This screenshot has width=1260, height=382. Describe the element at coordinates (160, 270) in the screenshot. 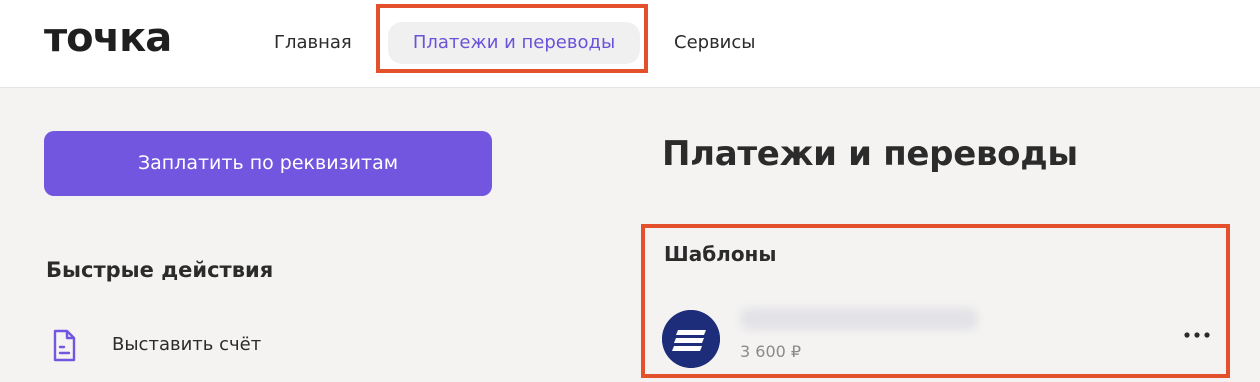

I see `quick-actions-title: Быстрые действия` at that location.